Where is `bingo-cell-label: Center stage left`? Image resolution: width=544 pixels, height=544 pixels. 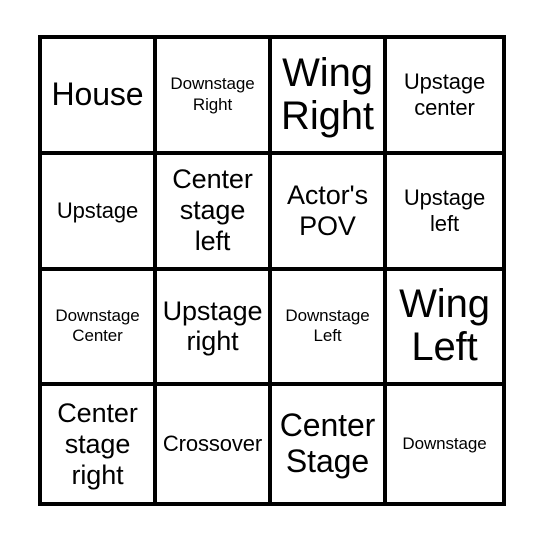
bingo-cell-label: Center stage left is located at coordinates (212, 210).